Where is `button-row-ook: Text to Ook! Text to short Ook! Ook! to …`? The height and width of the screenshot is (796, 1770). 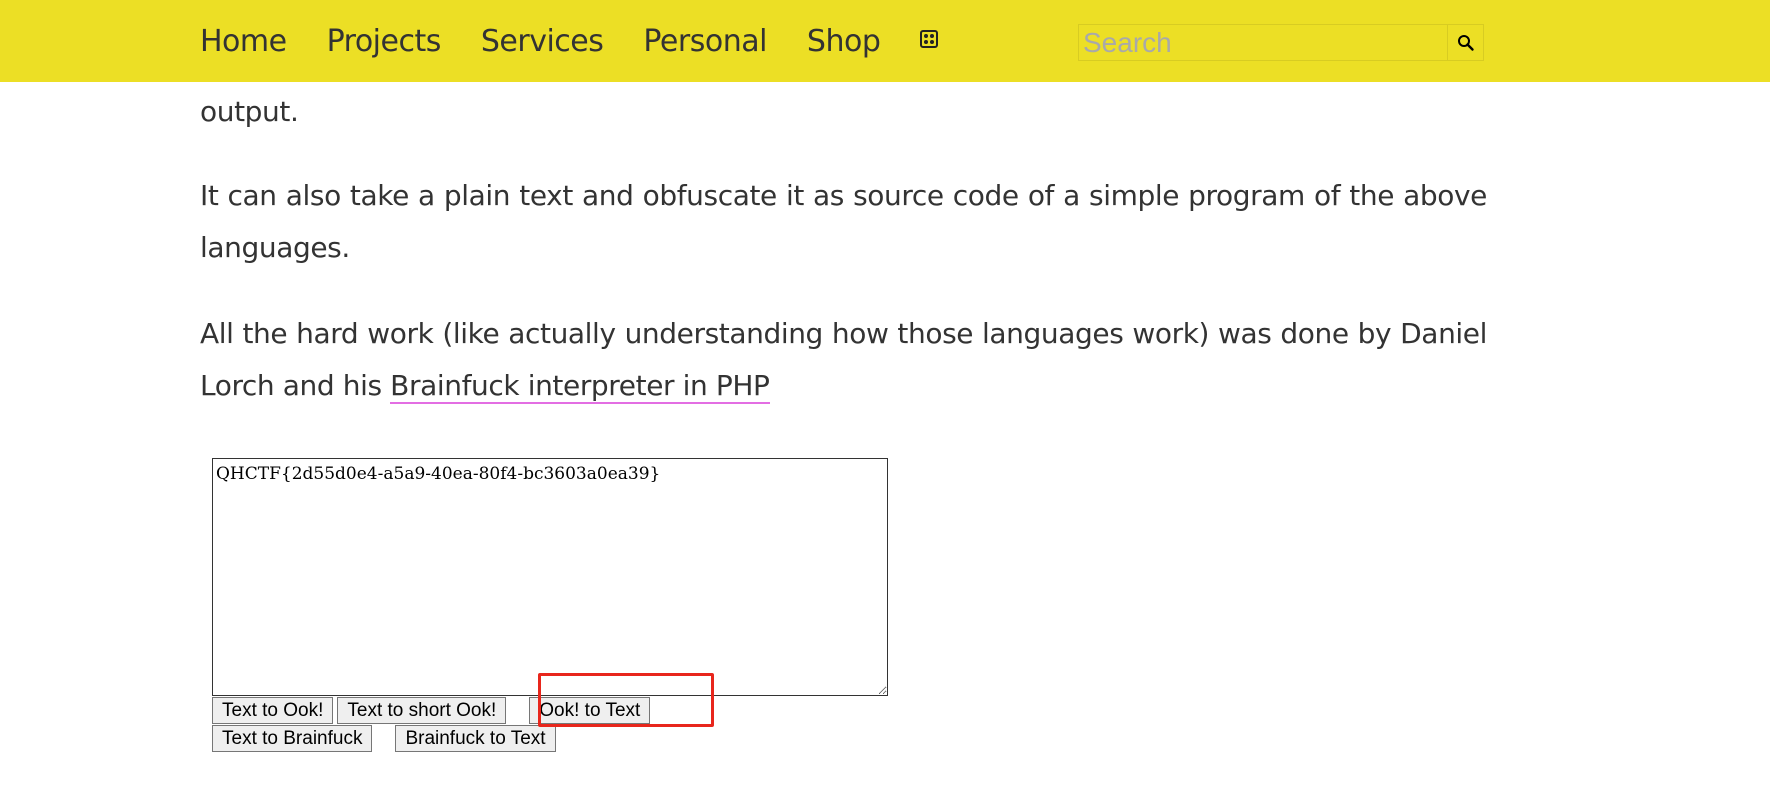
button-row-ook: Text to Ook! Text to short Ook! Ook! to … is located at coordinates (550, 710).